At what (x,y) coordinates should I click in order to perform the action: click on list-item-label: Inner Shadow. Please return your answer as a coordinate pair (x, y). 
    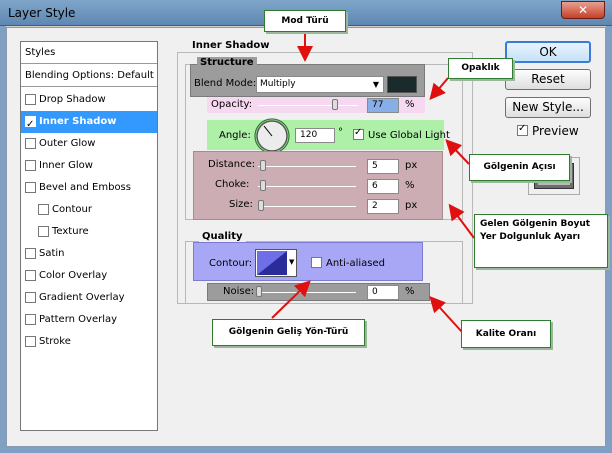
    Looking at the image, I should click on (78, 121).